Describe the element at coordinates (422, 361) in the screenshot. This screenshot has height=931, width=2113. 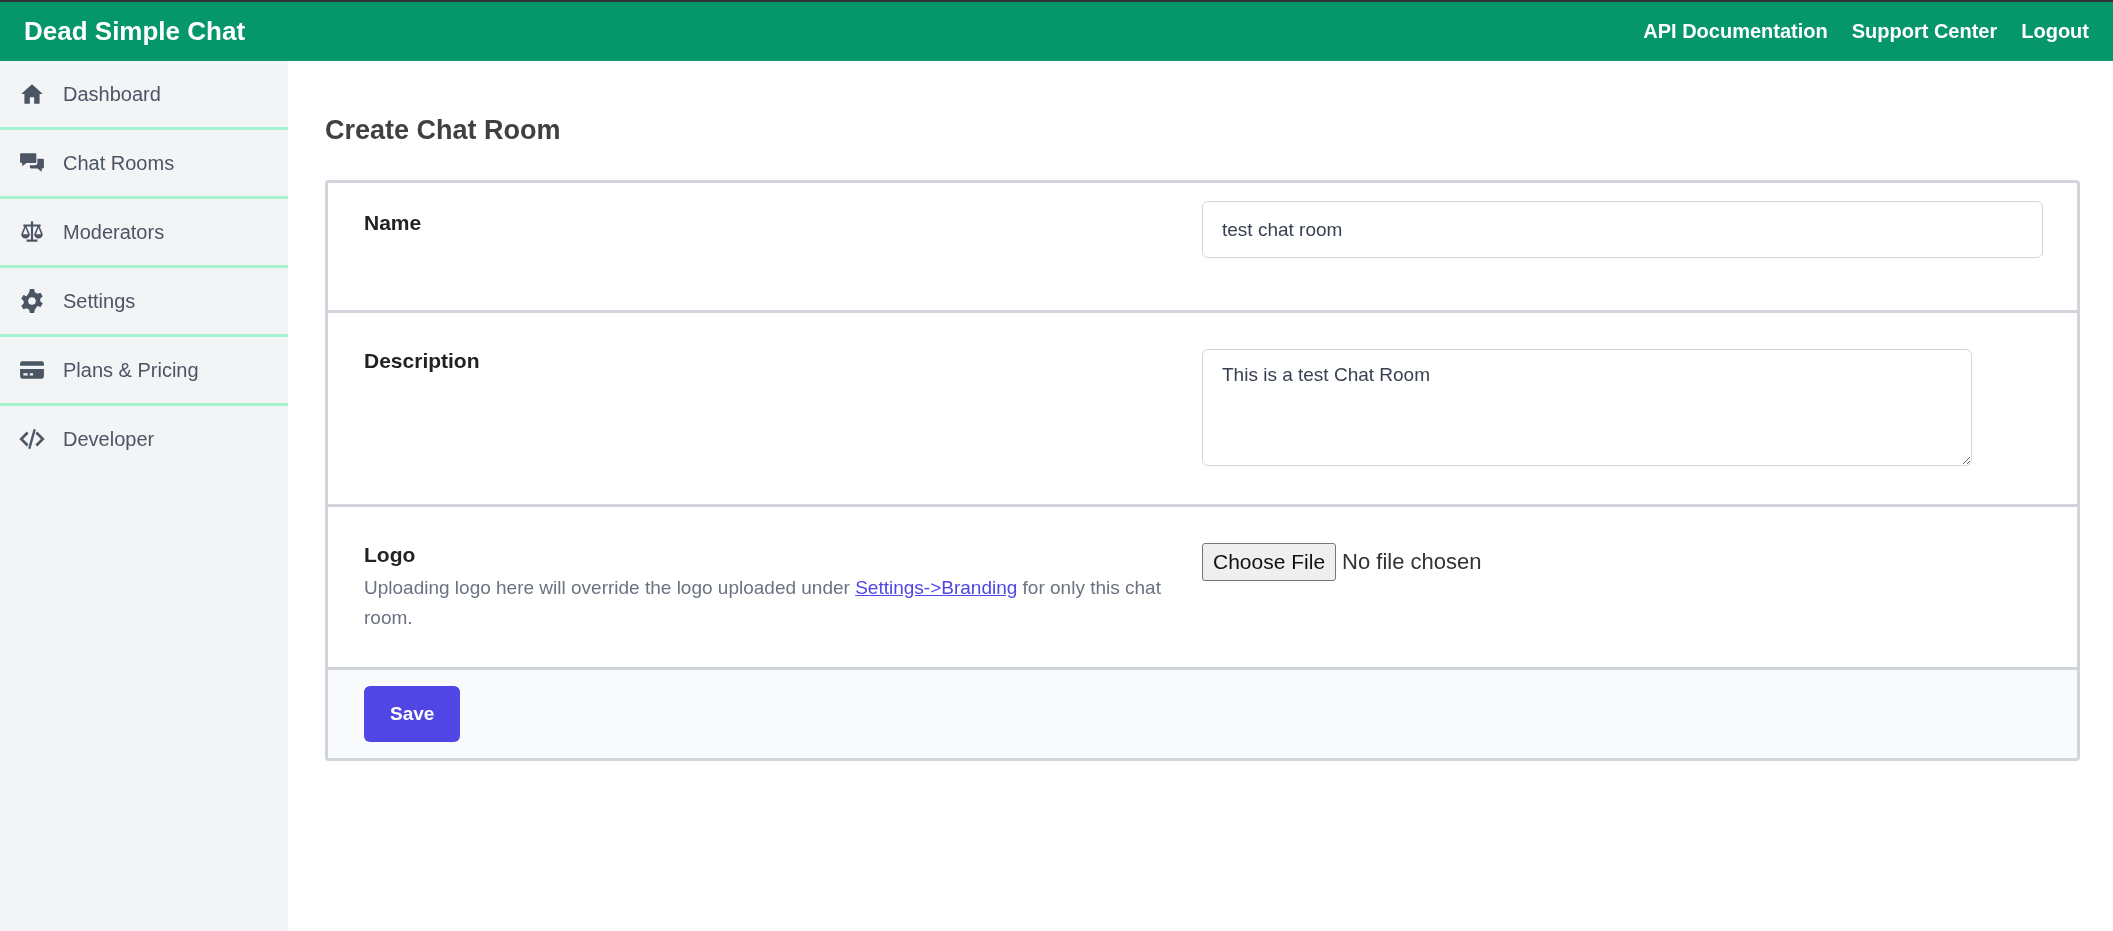
I see `field-label: Description` at that location.